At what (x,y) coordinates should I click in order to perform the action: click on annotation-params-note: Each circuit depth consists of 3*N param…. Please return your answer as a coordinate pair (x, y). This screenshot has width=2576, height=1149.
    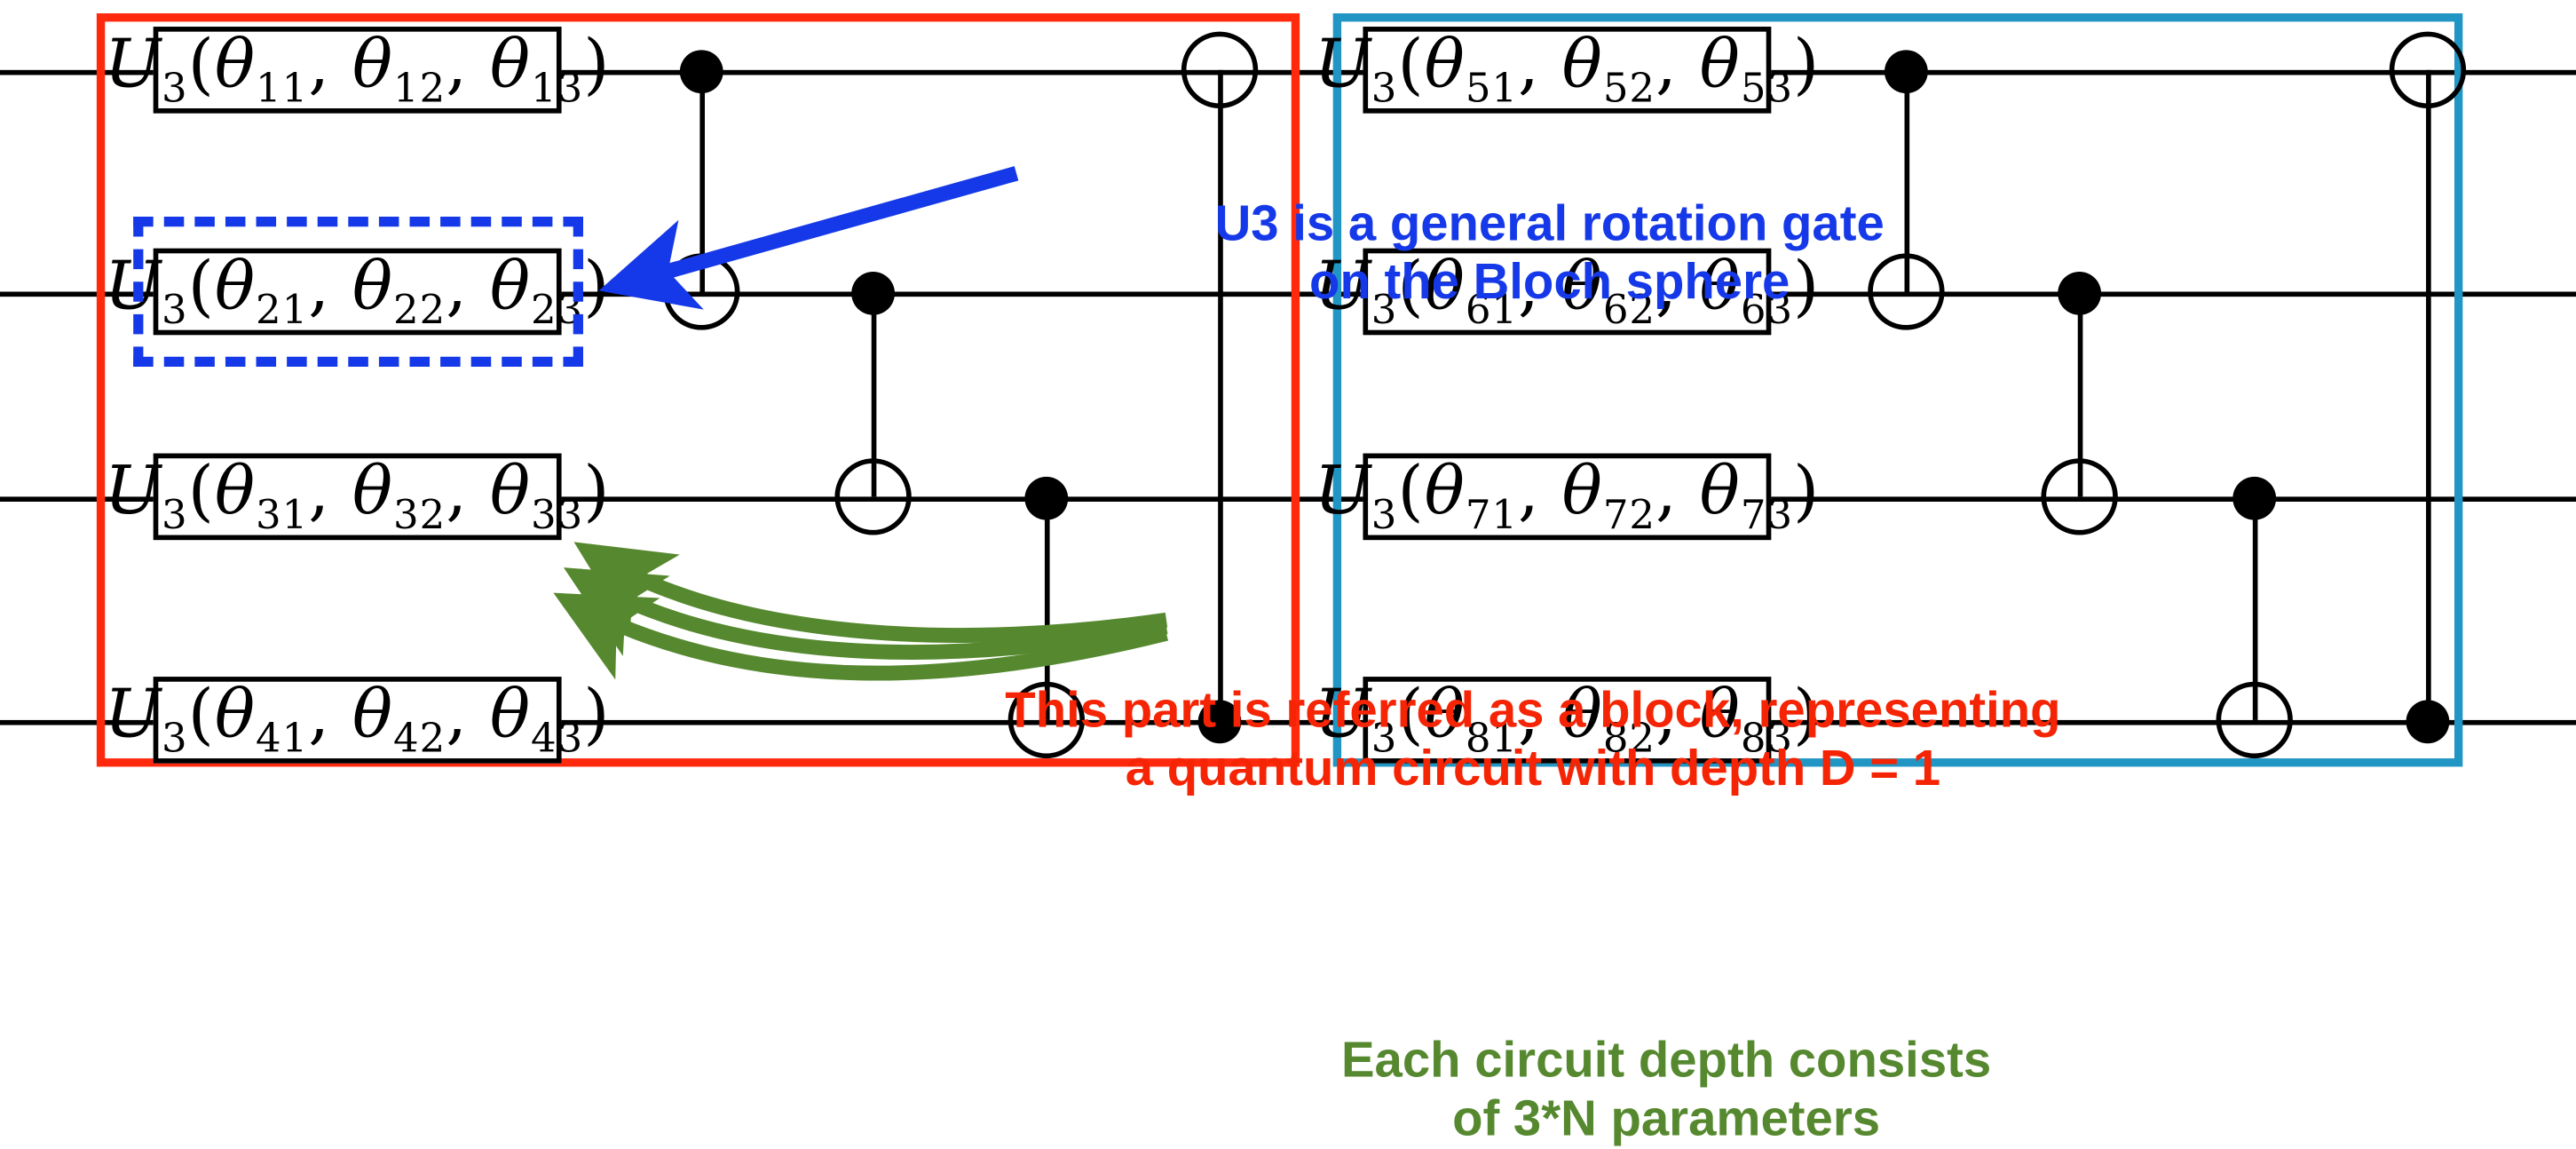
    Looking at the image, I should click on (1666, 1090).